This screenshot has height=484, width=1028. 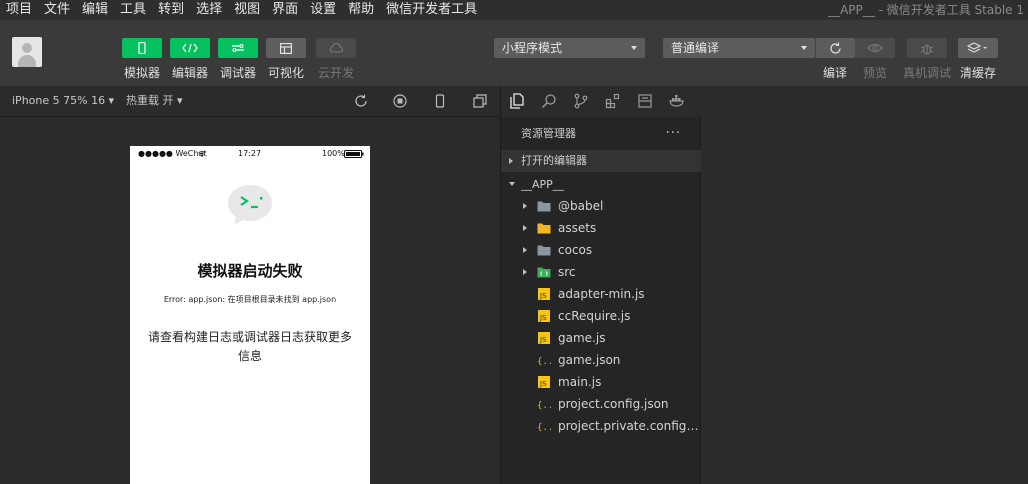 What do you see at coordinates (172, 153) in the screenshot?
I see `carrier-label: ●●●●● WeChat` at bounding box center [172, 153].